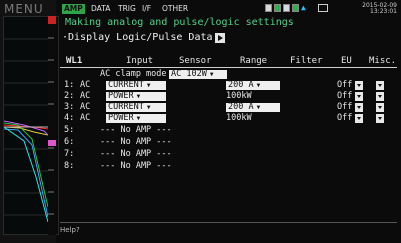  I want to click on table-row: 3: AC CURRENT ▼ 200 A ▼ Off, so click(227, 107).